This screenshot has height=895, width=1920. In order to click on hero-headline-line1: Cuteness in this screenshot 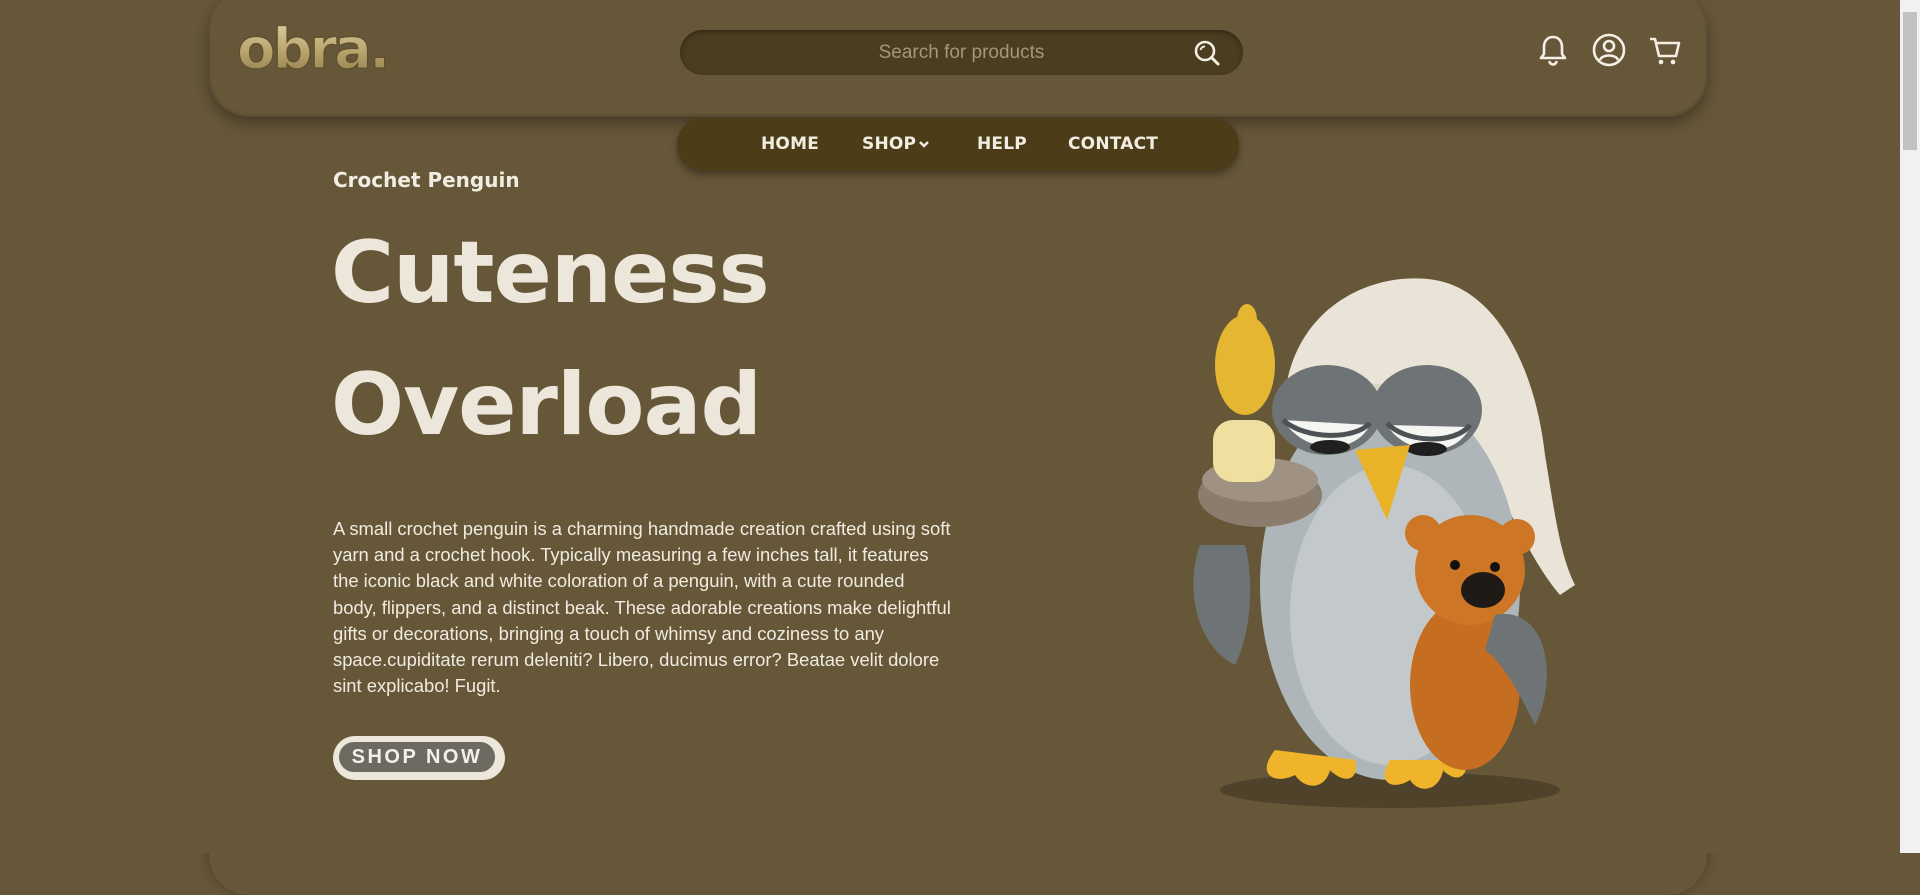, I will do `click(550, 273)`.